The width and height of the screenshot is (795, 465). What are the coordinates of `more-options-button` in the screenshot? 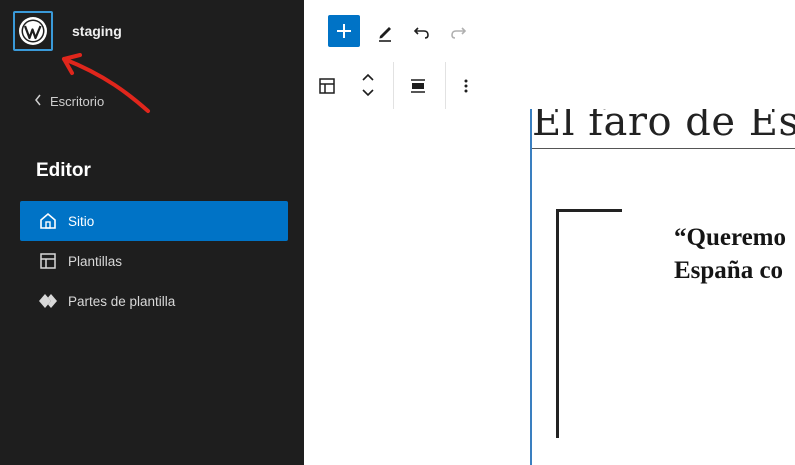 It's located at (466, 86).